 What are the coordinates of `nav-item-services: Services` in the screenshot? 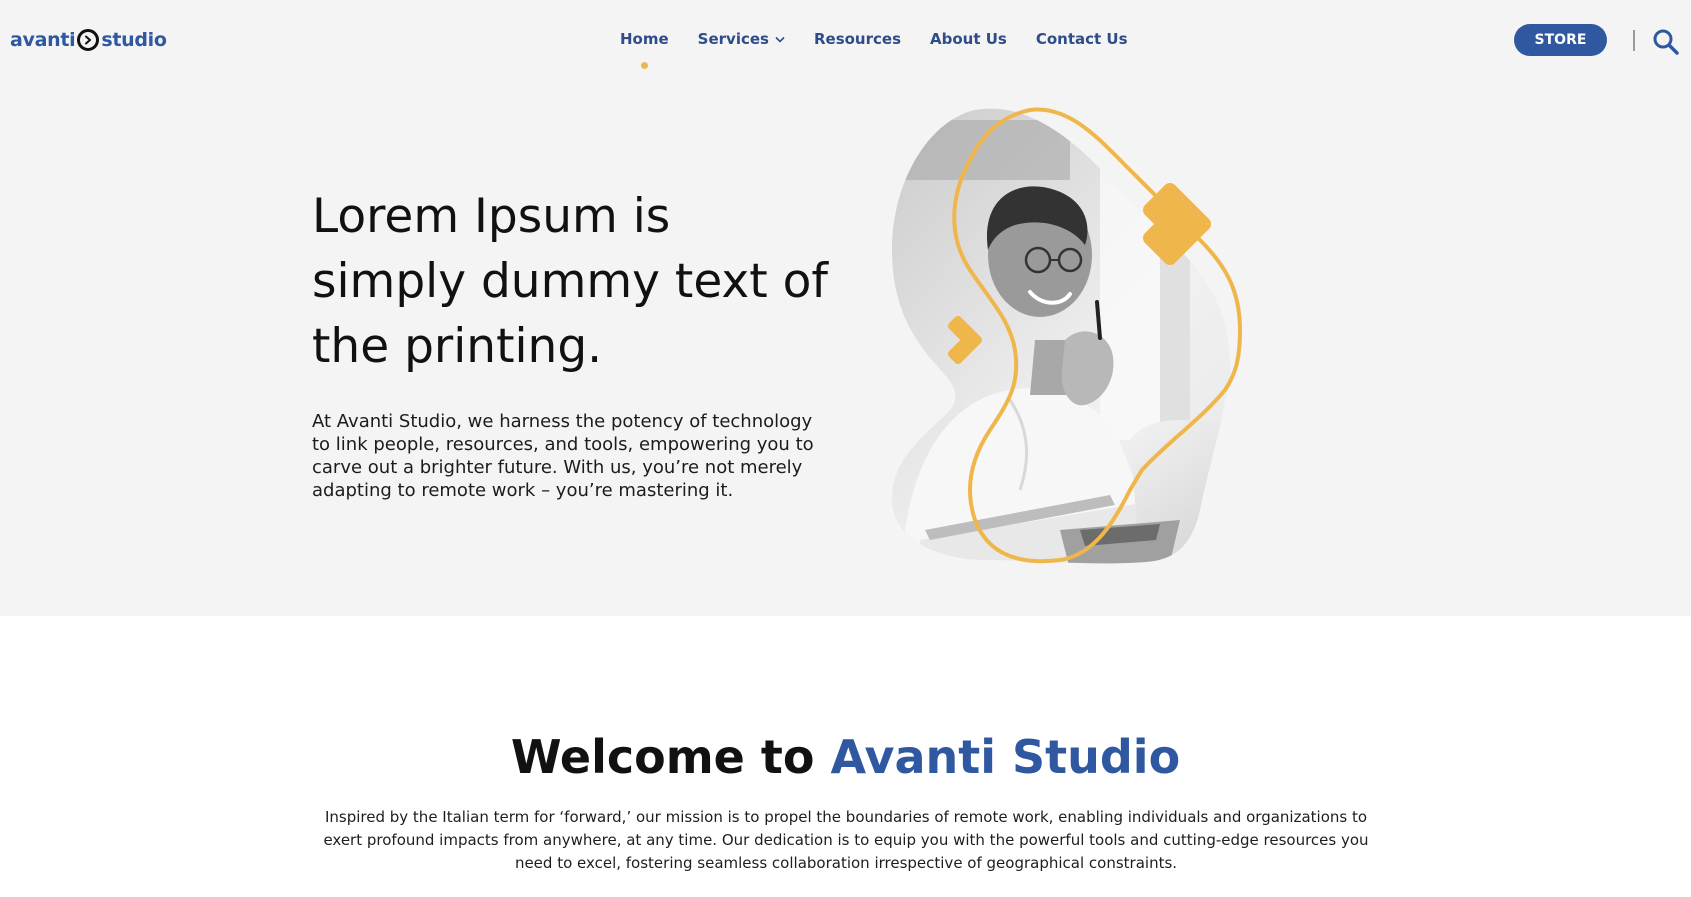 It's located at (741, 39).